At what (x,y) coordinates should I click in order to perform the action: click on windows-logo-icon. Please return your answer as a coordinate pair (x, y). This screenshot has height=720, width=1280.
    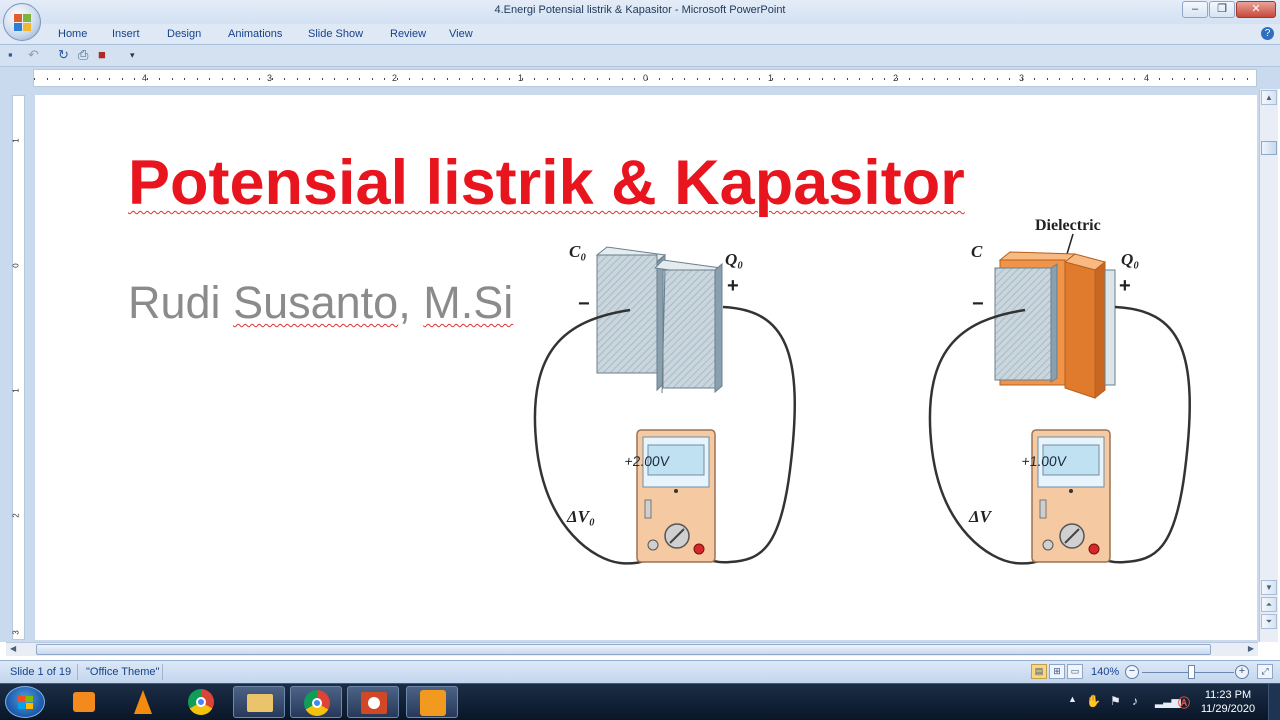
    Looking at the image, I should click on (26, 703).